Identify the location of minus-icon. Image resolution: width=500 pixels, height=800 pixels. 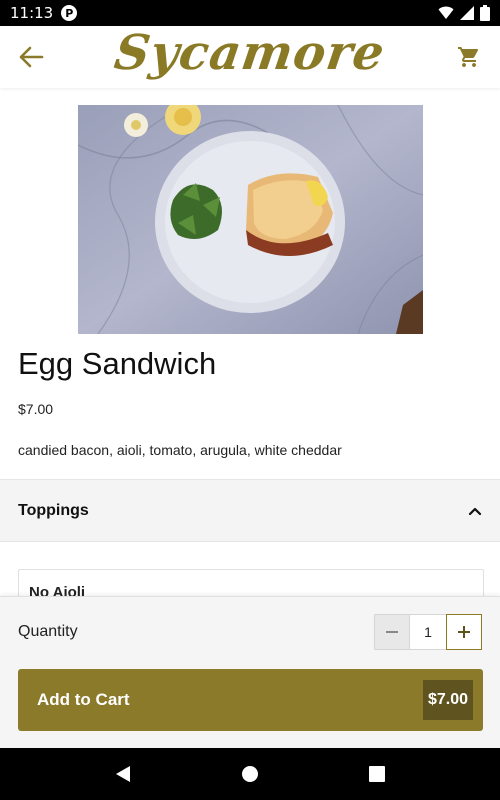
(392, 632).